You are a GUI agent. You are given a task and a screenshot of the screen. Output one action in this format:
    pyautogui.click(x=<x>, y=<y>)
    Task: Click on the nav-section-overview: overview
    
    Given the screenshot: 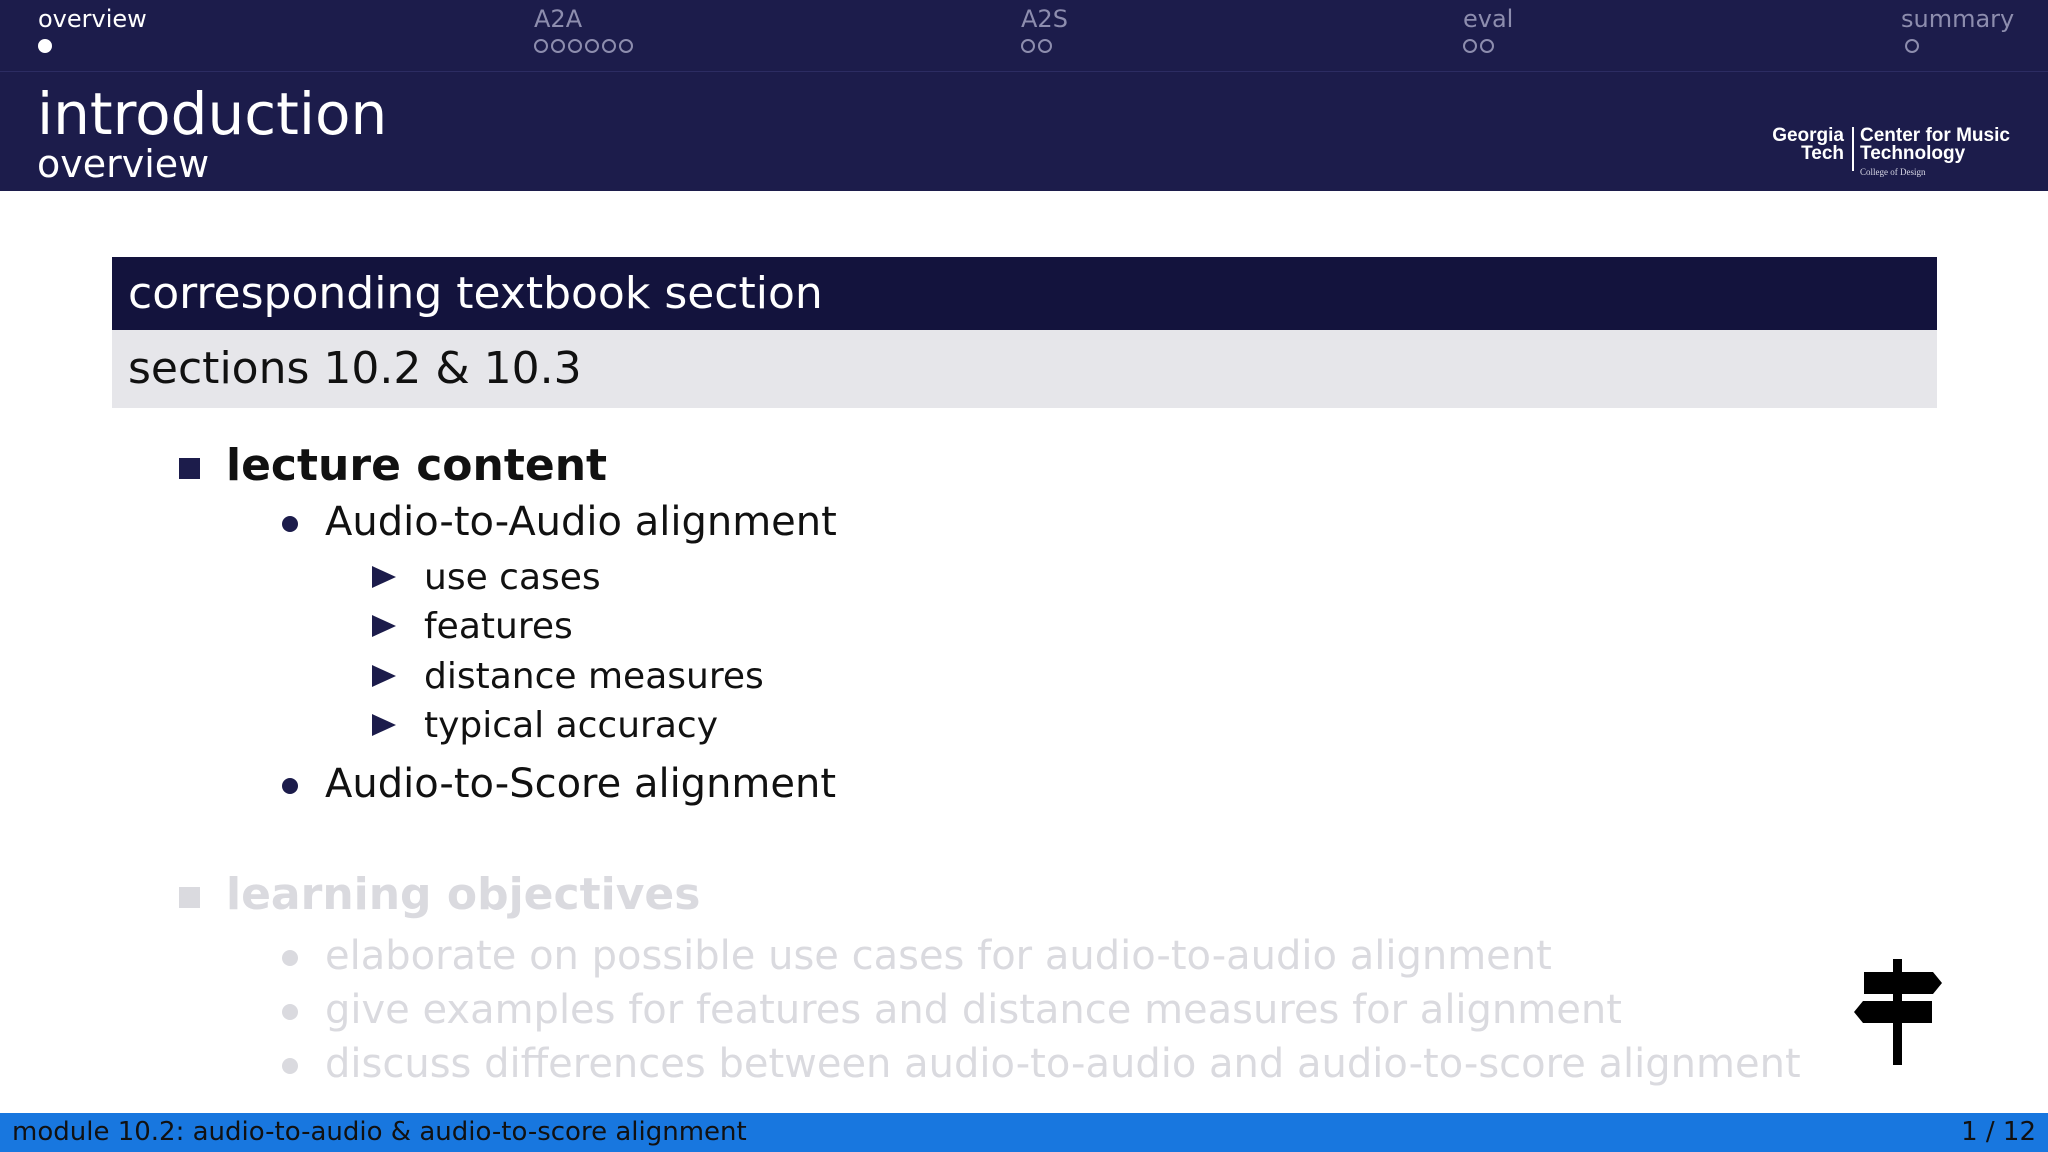 What is the action you would take?
    pyautogui.click(x=92, y=29)
    